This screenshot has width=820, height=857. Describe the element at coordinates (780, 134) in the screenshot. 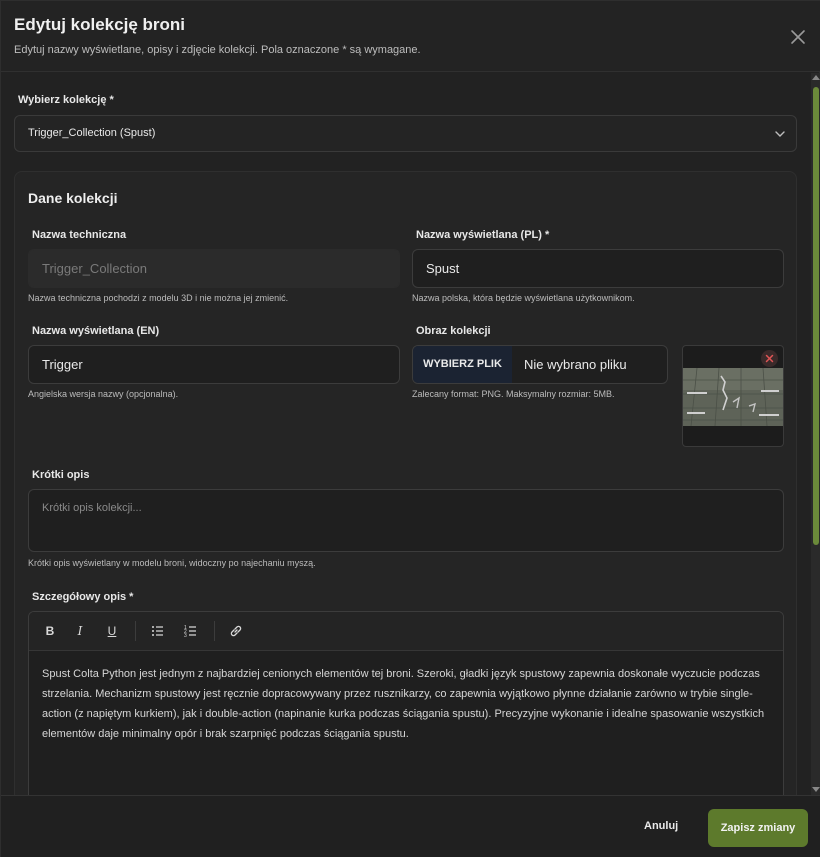

I see `chevron-down-icon` at that location.